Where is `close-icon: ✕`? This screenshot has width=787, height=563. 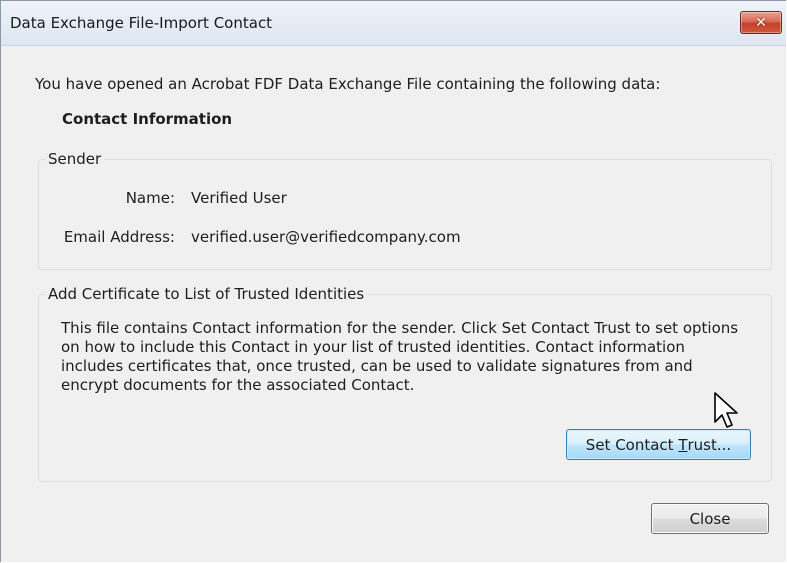 close-icon: ✕ is located at coordinates (761, 22).